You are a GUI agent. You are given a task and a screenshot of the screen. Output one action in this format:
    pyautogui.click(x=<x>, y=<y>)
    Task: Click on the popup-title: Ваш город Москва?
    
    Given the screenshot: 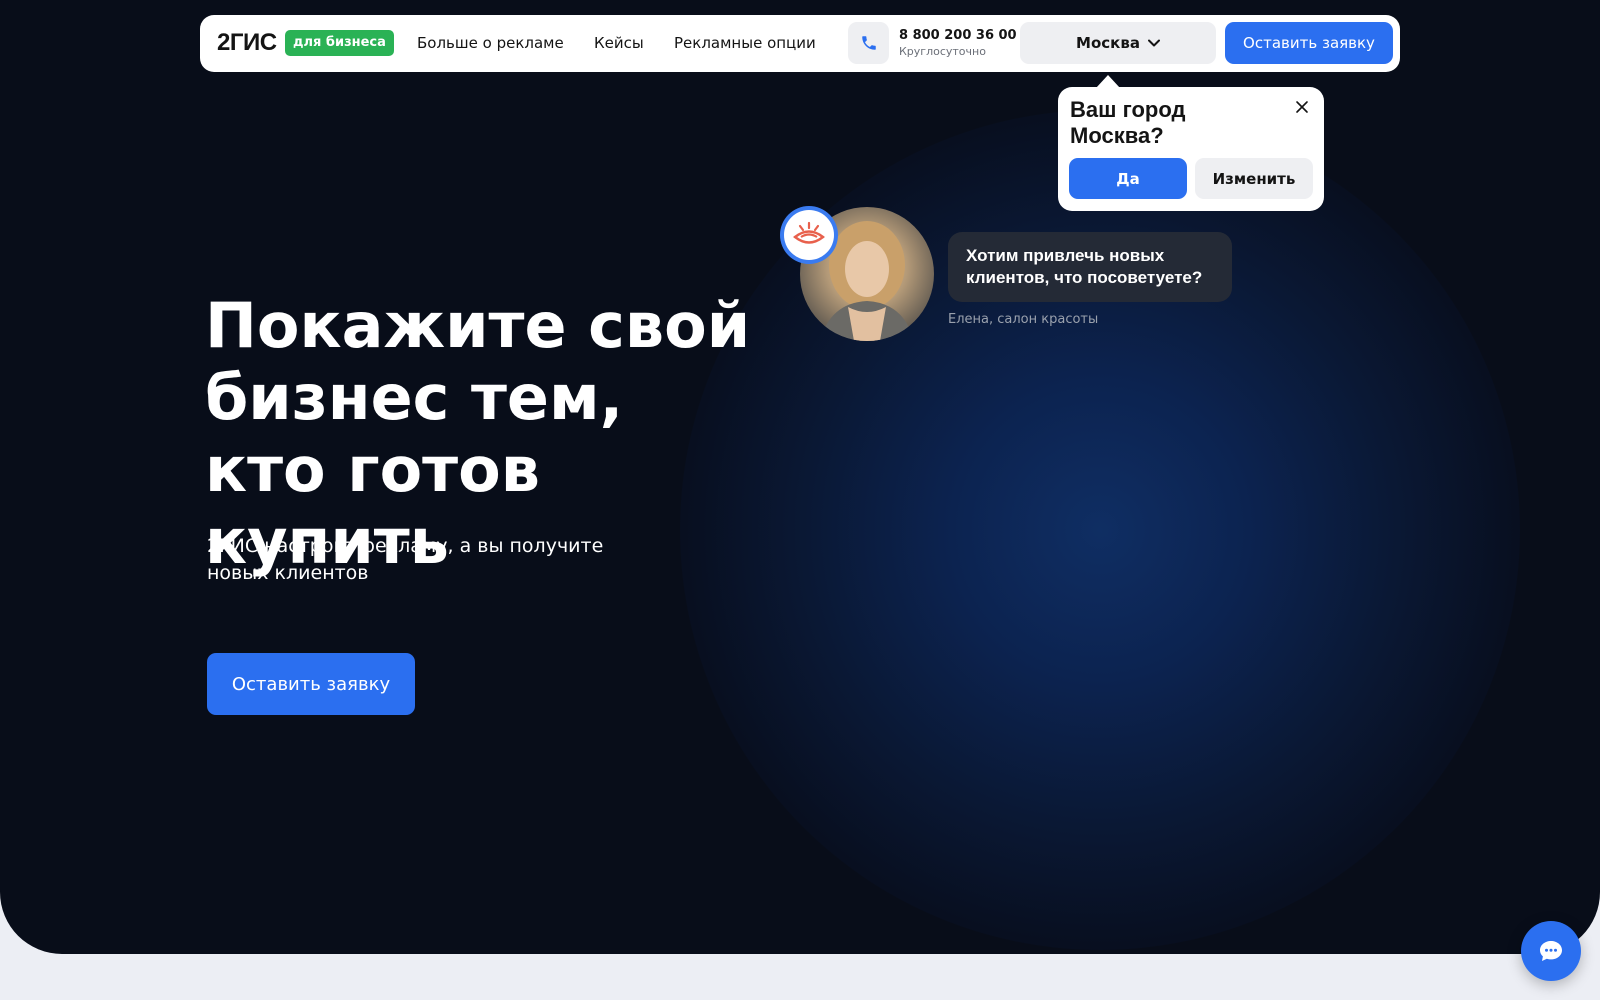 What is the action you would take?
    pyautogui.click(x=1128, y=122)
    